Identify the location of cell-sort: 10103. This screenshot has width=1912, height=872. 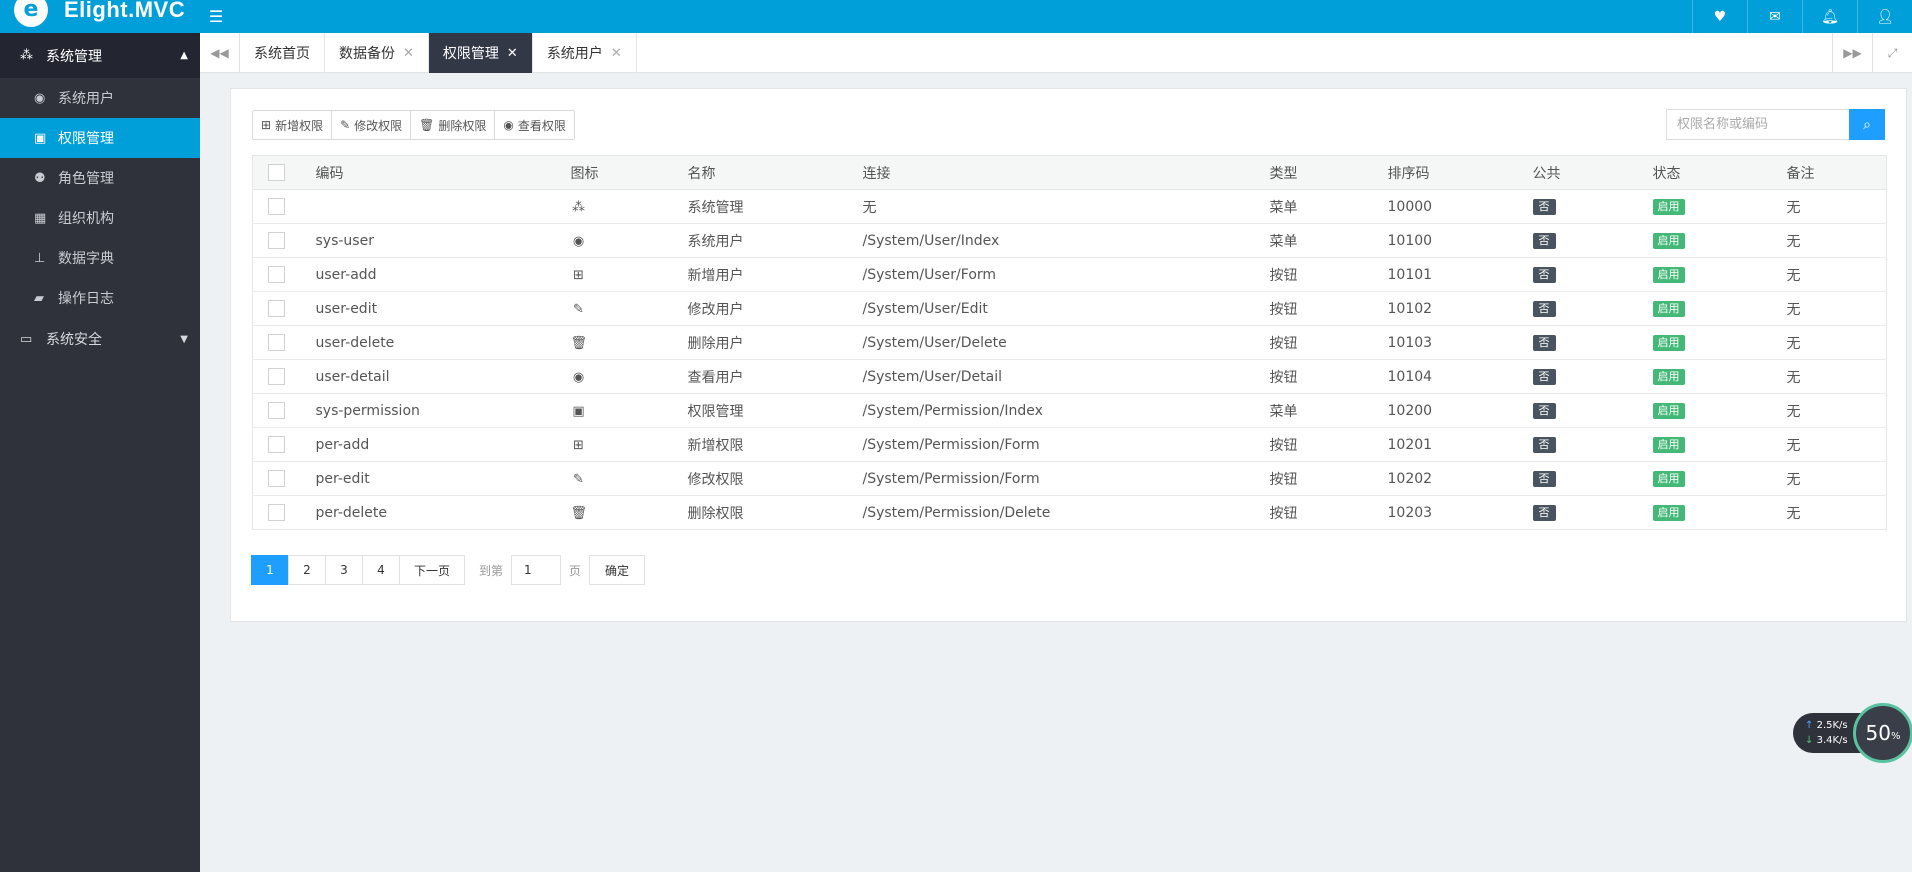
(1460, 342).